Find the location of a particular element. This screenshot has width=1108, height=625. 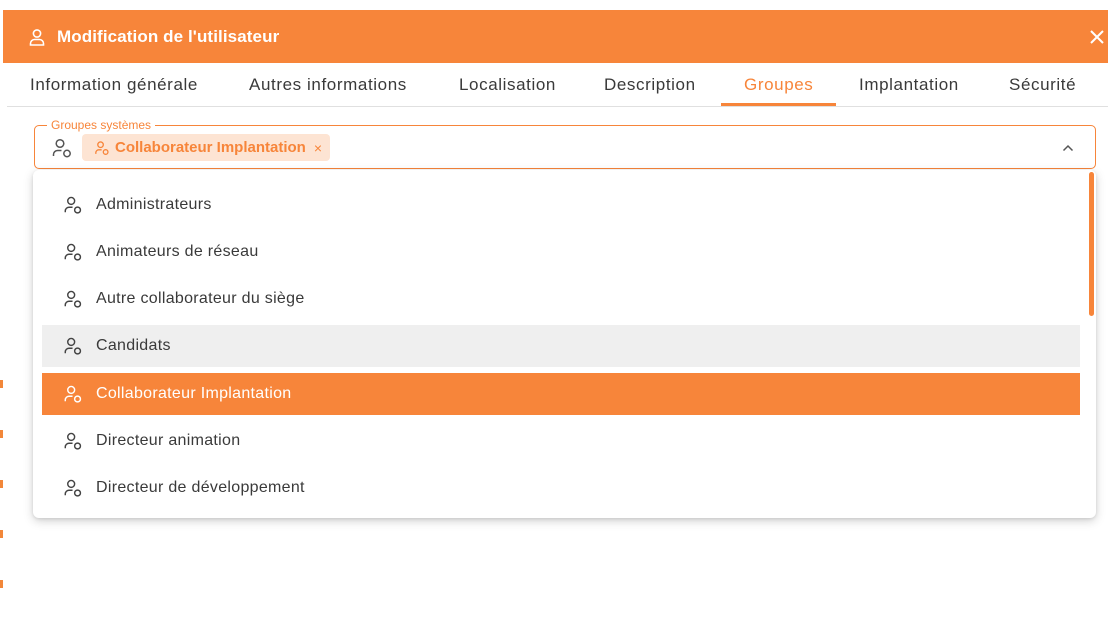

tab-implantation: Implantation is located at coordinates (909, 84).